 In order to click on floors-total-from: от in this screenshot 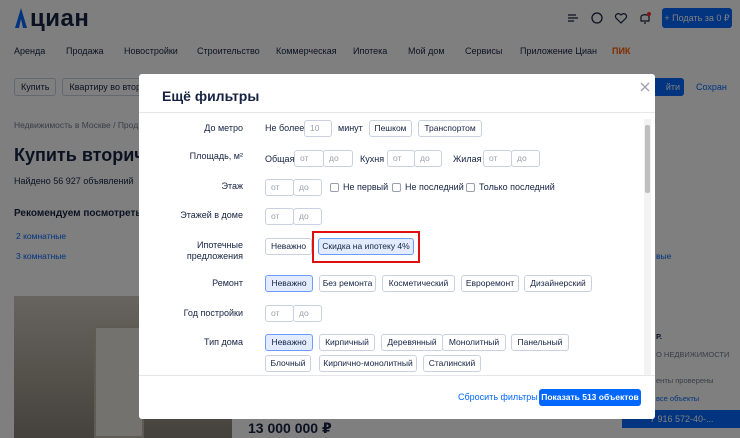, I will do `click(279, 216)`.